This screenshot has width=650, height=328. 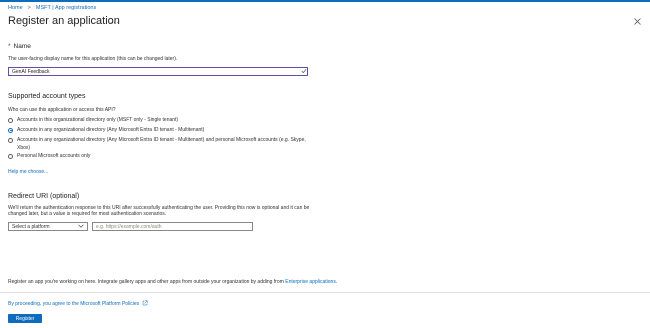 I want to click on platform-select: Select a platform, so click(x=48, y=226).